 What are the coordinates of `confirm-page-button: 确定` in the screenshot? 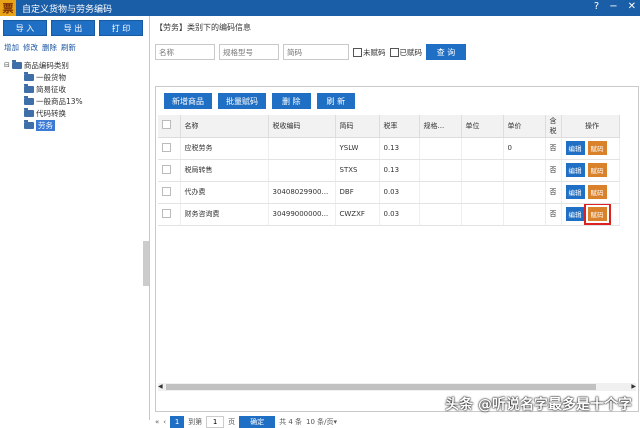 It's located at (257, 422).